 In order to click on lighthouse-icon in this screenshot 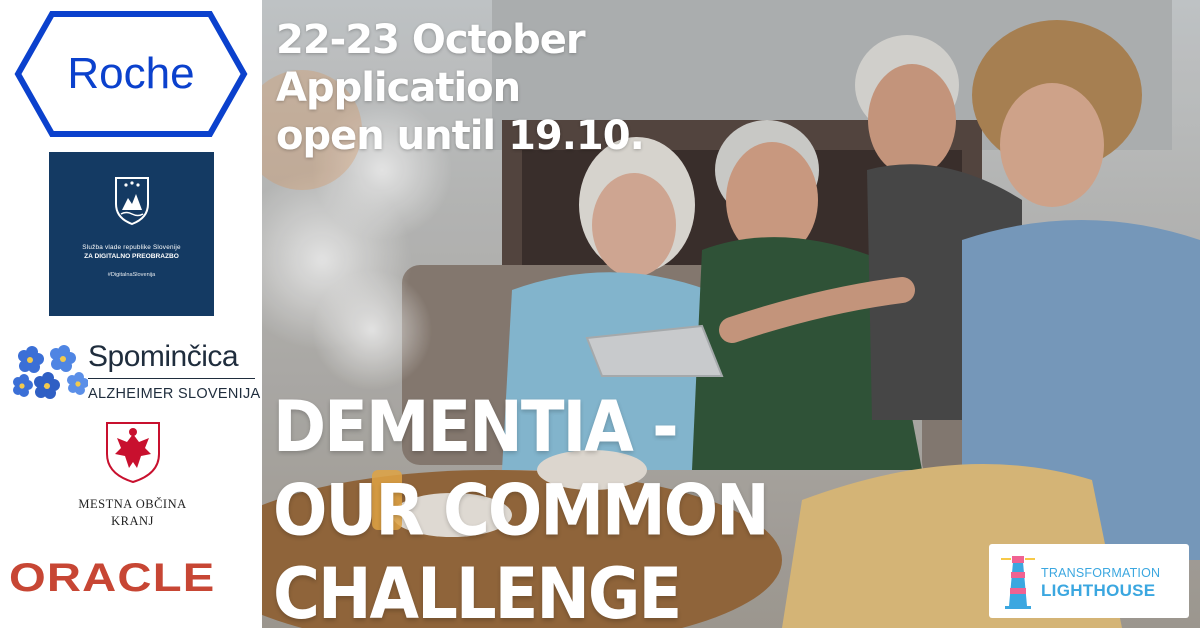, I will do `click(1018, 582)`.